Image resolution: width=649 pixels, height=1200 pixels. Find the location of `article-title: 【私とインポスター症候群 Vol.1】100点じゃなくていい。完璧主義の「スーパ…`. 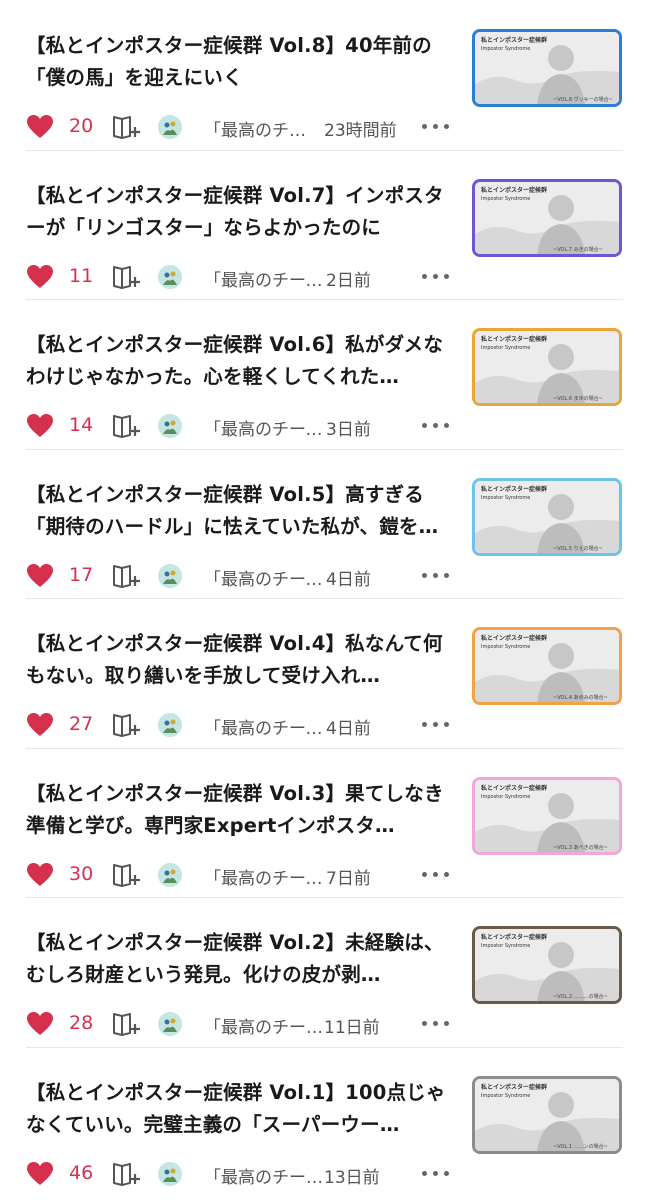

article-title: 【私とインポスター症候群 Vol.1】100点じゃなくていい。完璧主義の「スーパ… is located at coordinates (242, 1109).